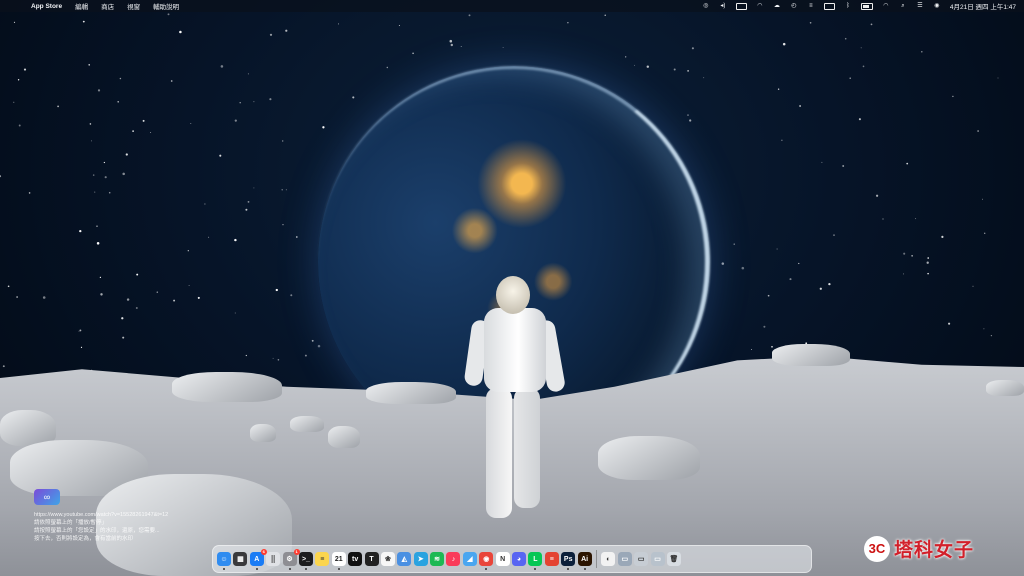 Image resolution: width=1024 pixels, height=576 pixels. Describe the element at coordinates (47, 497) in the screenshot. I see `widget-app-icon: ∞` at that location.